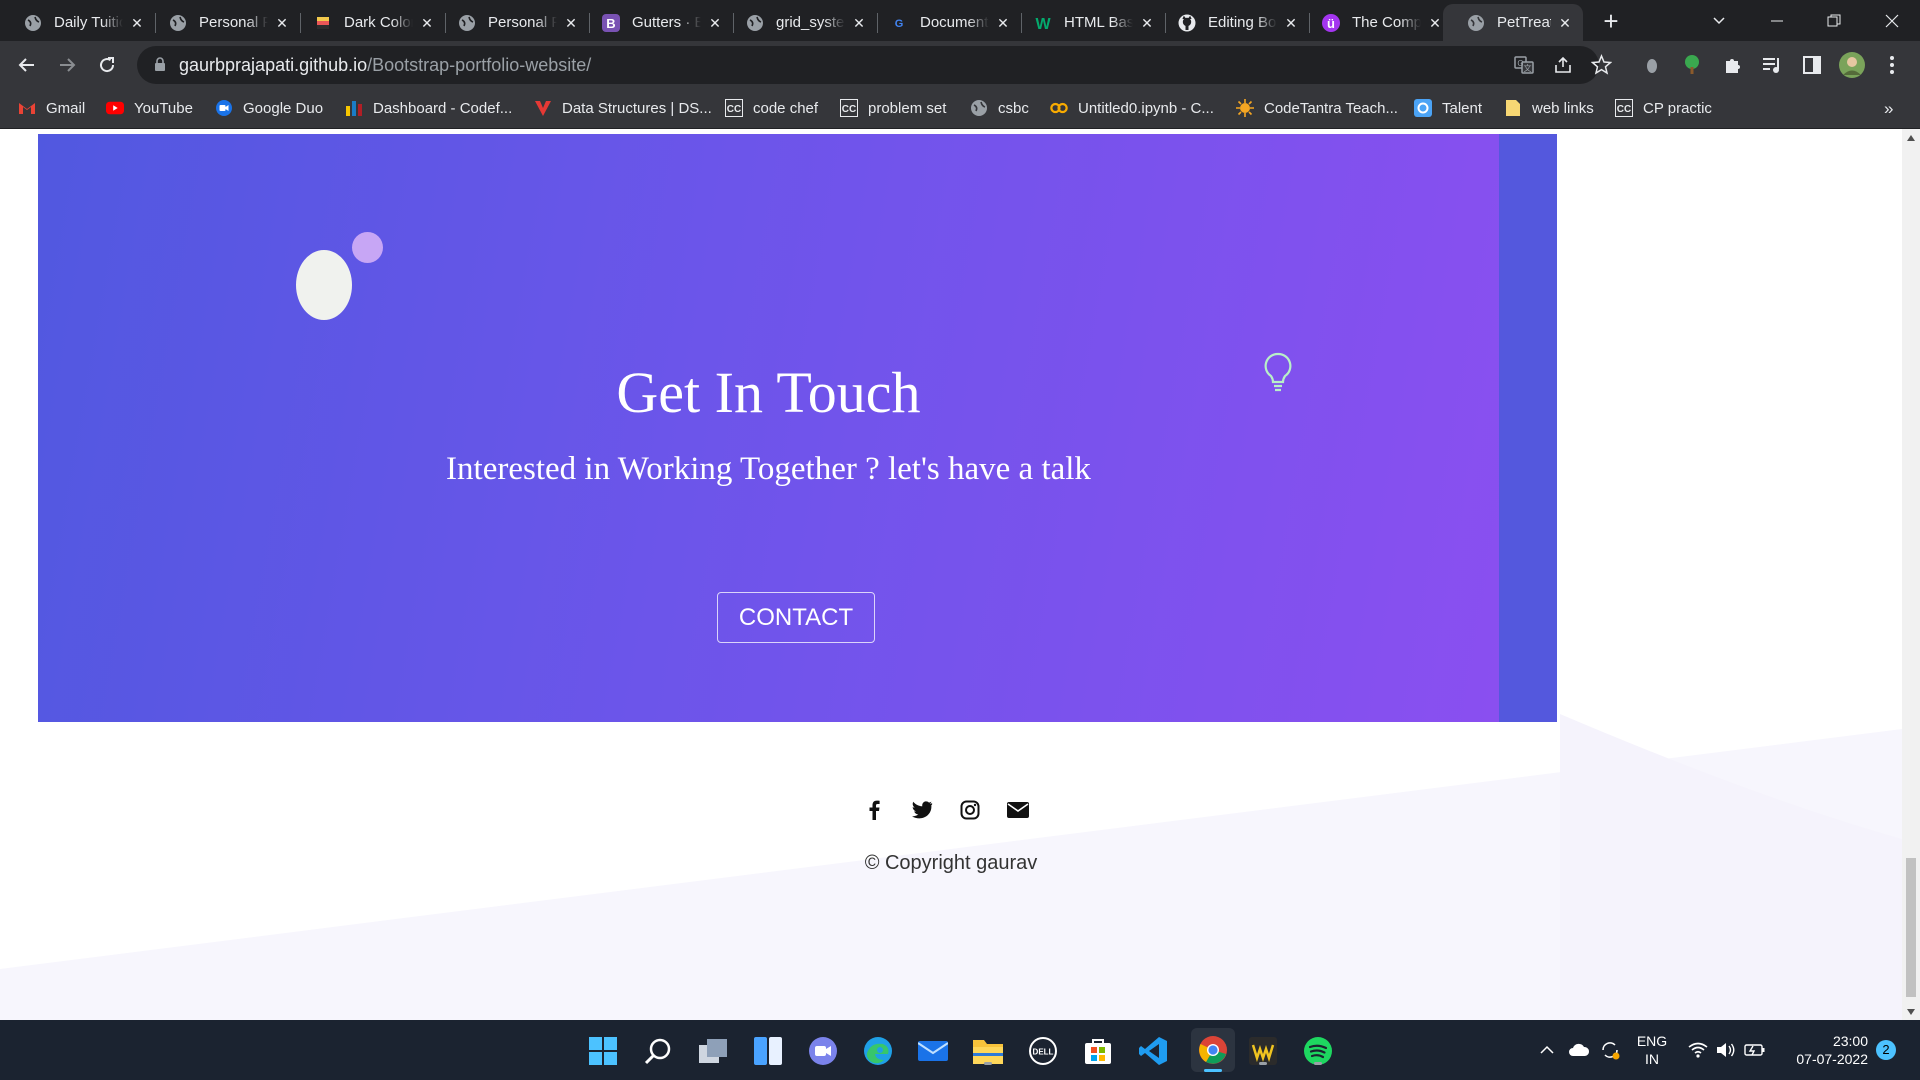 The image size is (1920, 1080). Describe the element at coordinates (734, 108) in the screenshot. I see `cc-icon: CC` at that location.